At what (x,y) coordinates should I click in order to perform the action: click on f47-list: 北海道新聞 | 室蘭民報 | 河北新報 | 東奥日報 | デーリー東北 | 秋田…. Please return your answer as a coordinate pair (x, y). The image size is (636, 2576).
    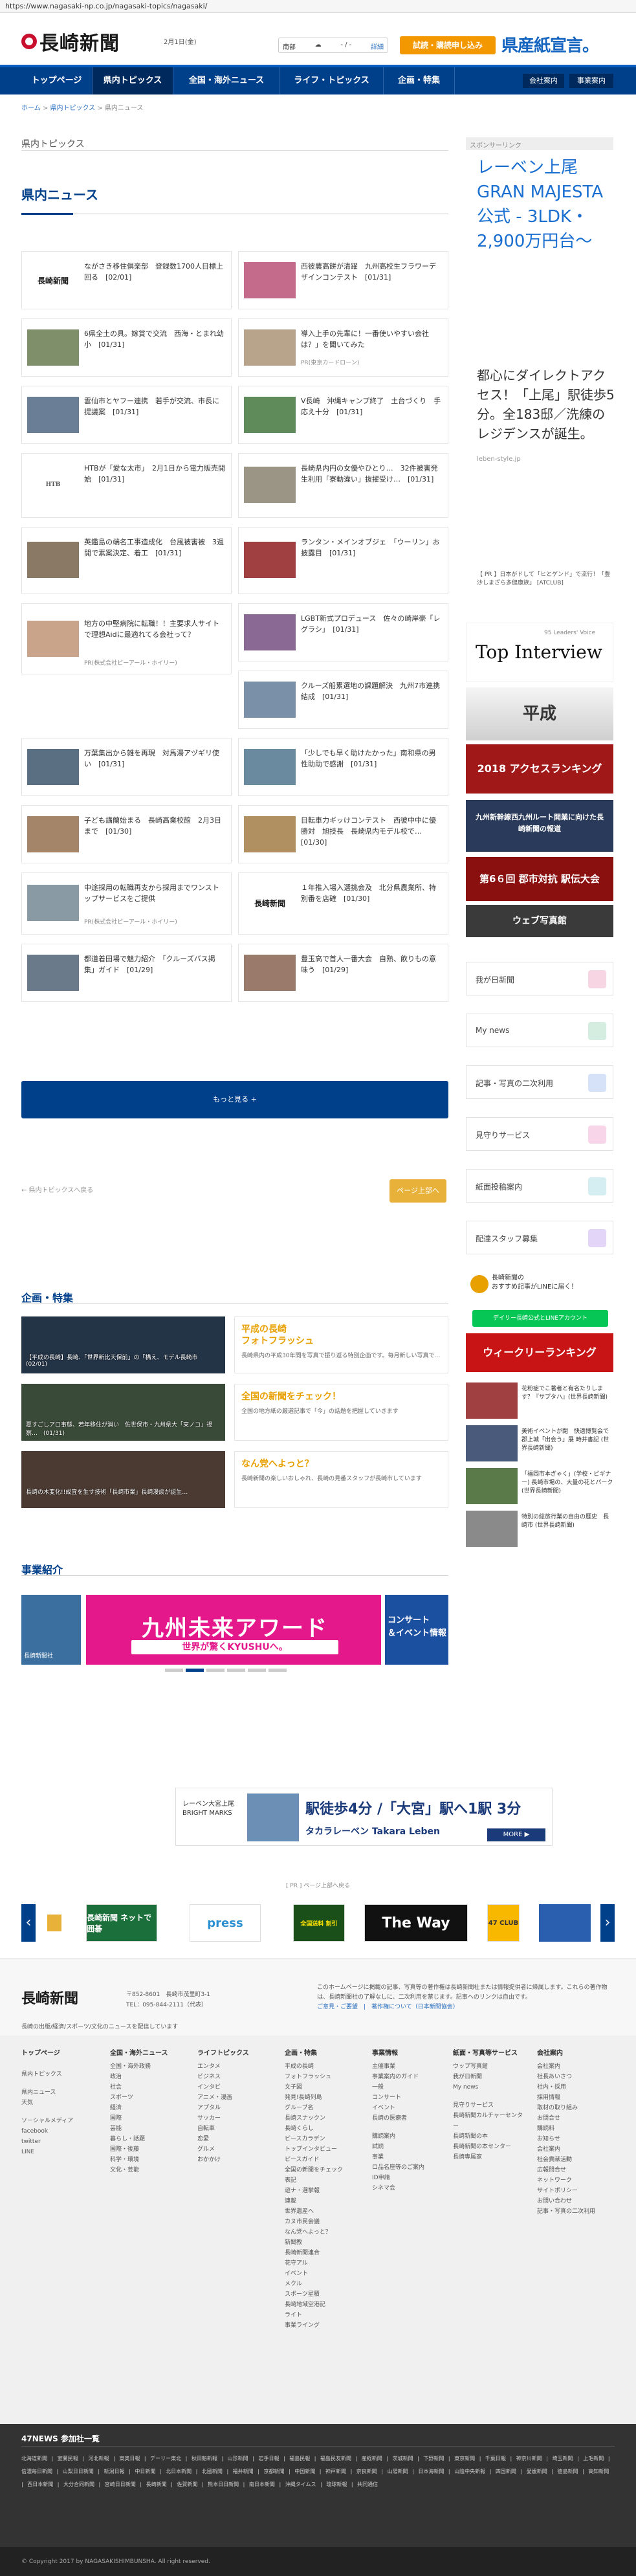
    Looking at the image, I should click on (318, 2471).